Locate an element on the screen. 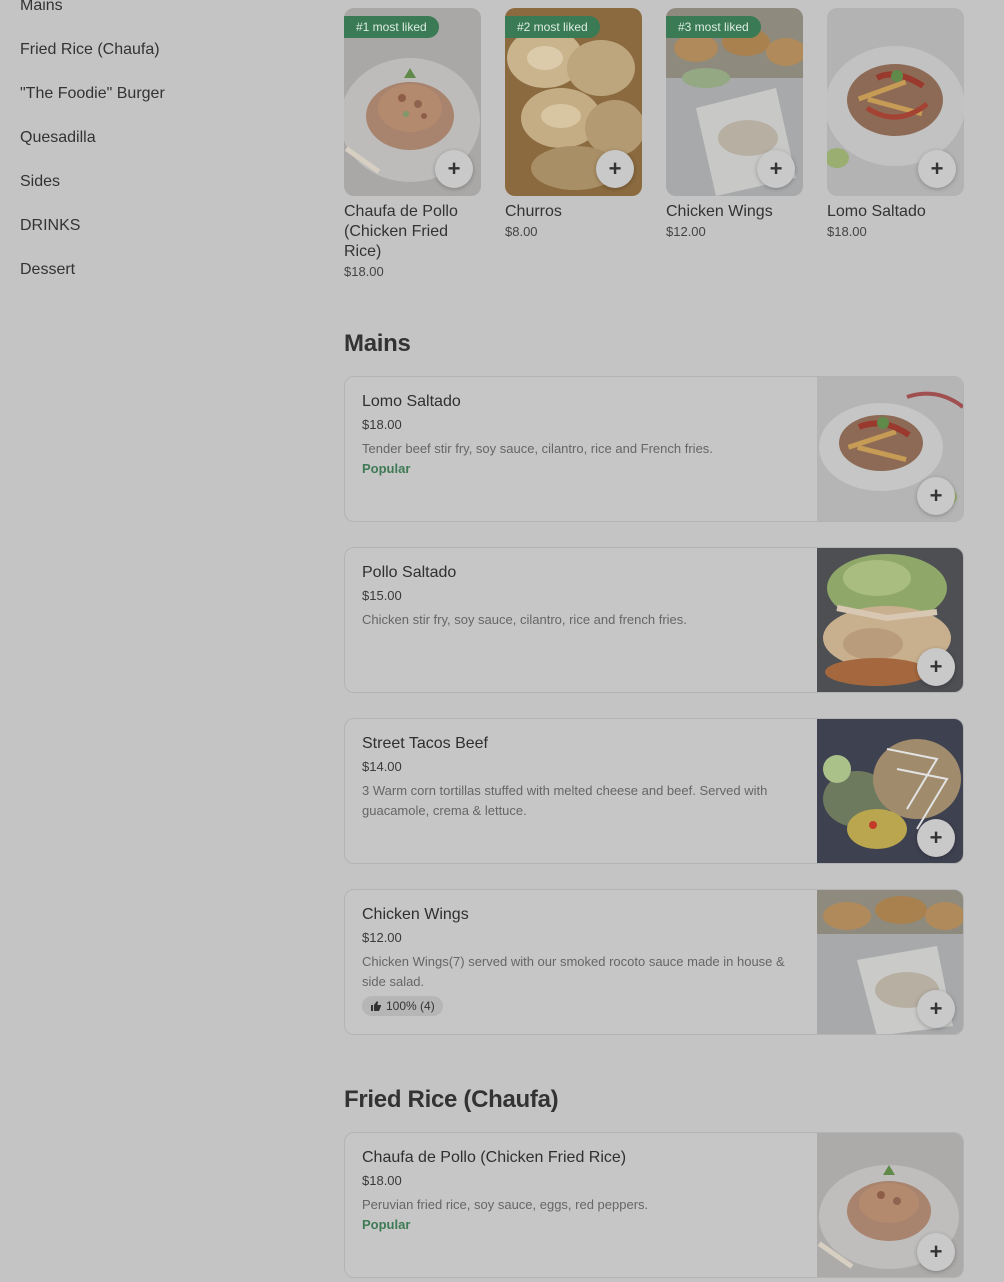 This screenshot has width=1004, height=1282. most-liked-badge: #2 most liked is located at coordinates (552, 27).